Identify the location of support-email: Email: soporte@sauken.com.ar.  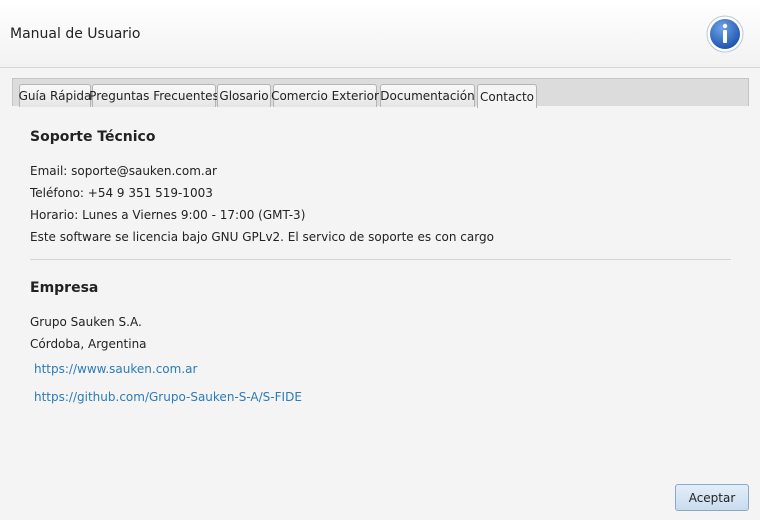
(123, 171).